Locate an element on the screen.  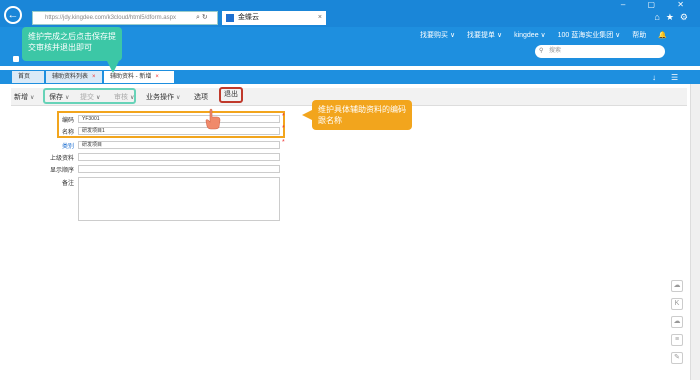
nav-org: 100 蓝海实业集团 ∨ is located at coordinates (589, 35).